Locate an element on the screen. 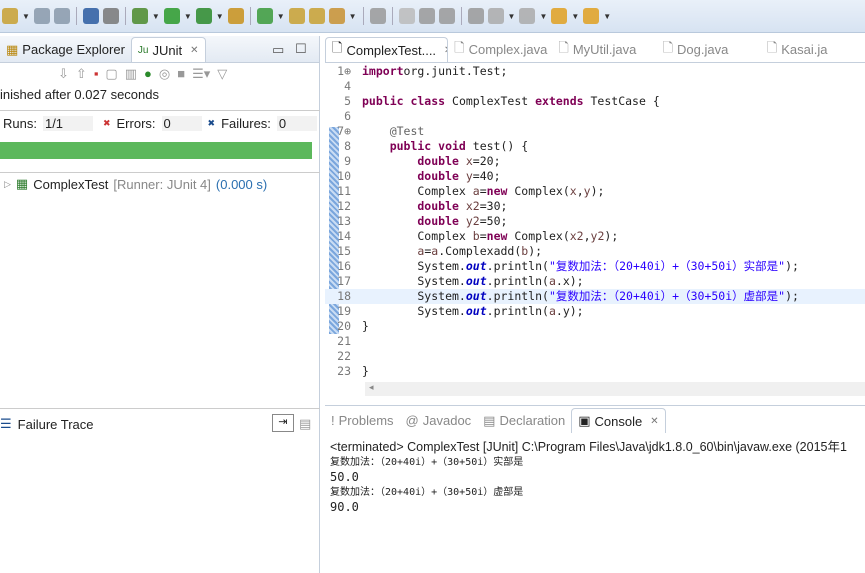 The width and height of the screenshot is (865, 573). show-failures-only-icon: ▪ is located at coordinates (96, 74).